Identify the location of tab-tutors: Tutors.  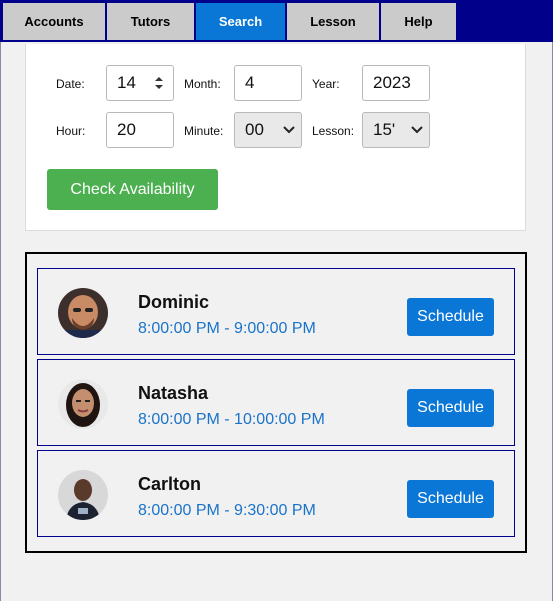
(150, 21).